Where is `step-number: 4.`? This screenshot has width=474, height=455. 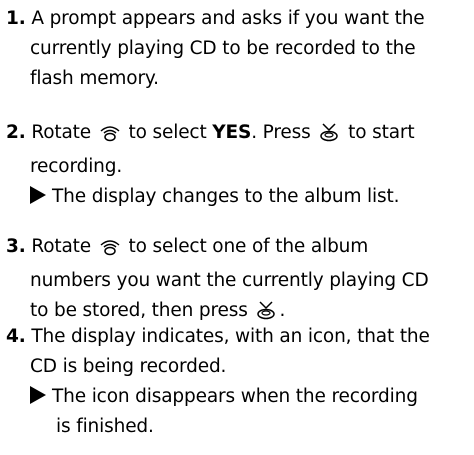 step-number: 4. is located at coordinates (16, 336).